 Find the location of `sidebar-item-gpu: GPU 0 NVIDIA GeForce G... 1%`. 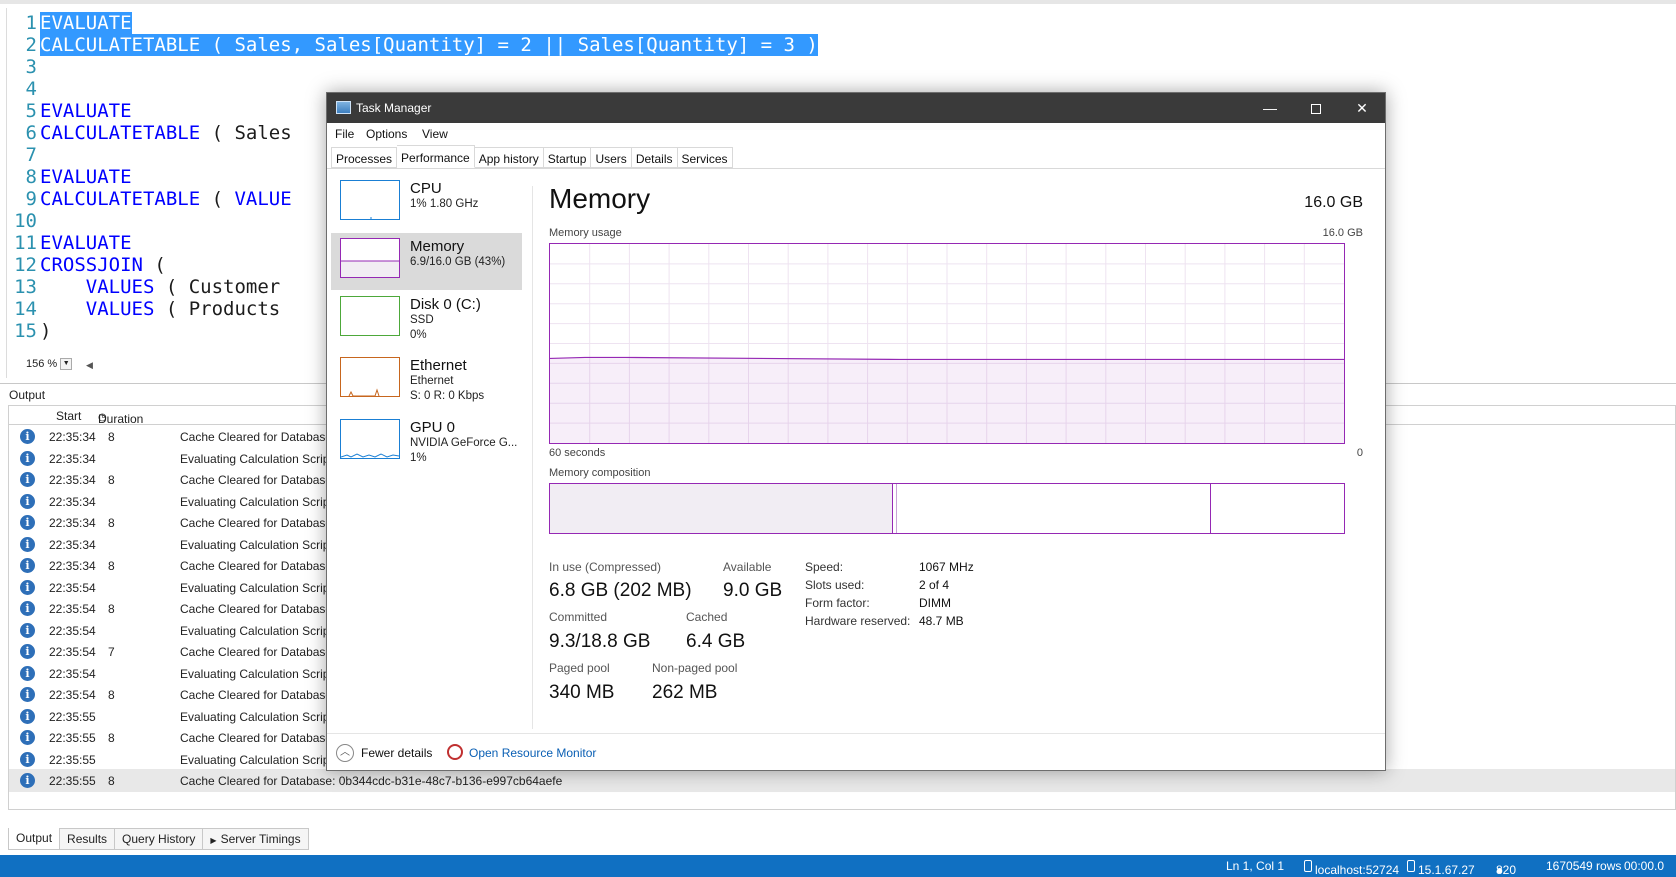

sidebar-item-gpu: GPU 0 NVIDIA GeForce G... 1% is located at coordinates (426, 442).